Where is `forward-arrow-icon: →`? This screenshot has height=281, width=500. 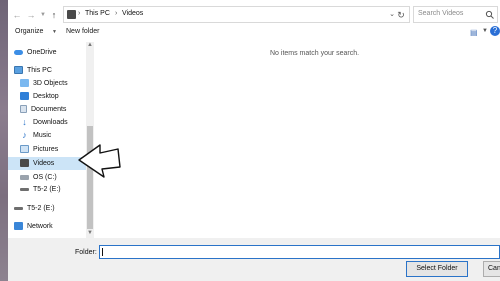
forward-arrow-icon: → is located at coordinates (31, 15).